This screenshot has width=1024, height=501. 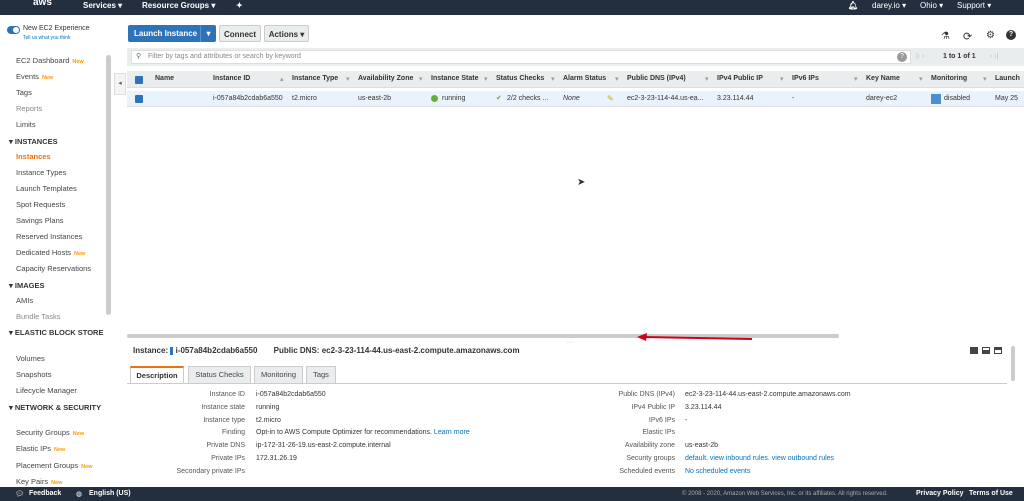 What do you see at coordinates (41, 172) in the screenshot?
I see `sidebar-item: Instance Types` at bounding box center [41, 172].